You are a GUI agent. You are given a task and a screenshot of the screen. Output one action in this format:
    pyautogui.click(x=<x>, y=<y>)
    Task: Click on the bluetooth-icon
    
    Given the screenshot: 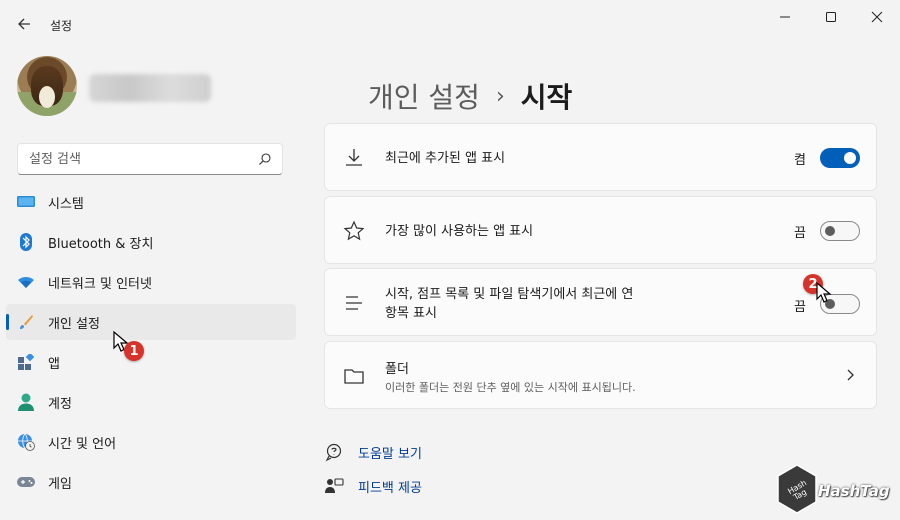 What is the action you would take?
    pyautogui.click(x=26, y=242)
    